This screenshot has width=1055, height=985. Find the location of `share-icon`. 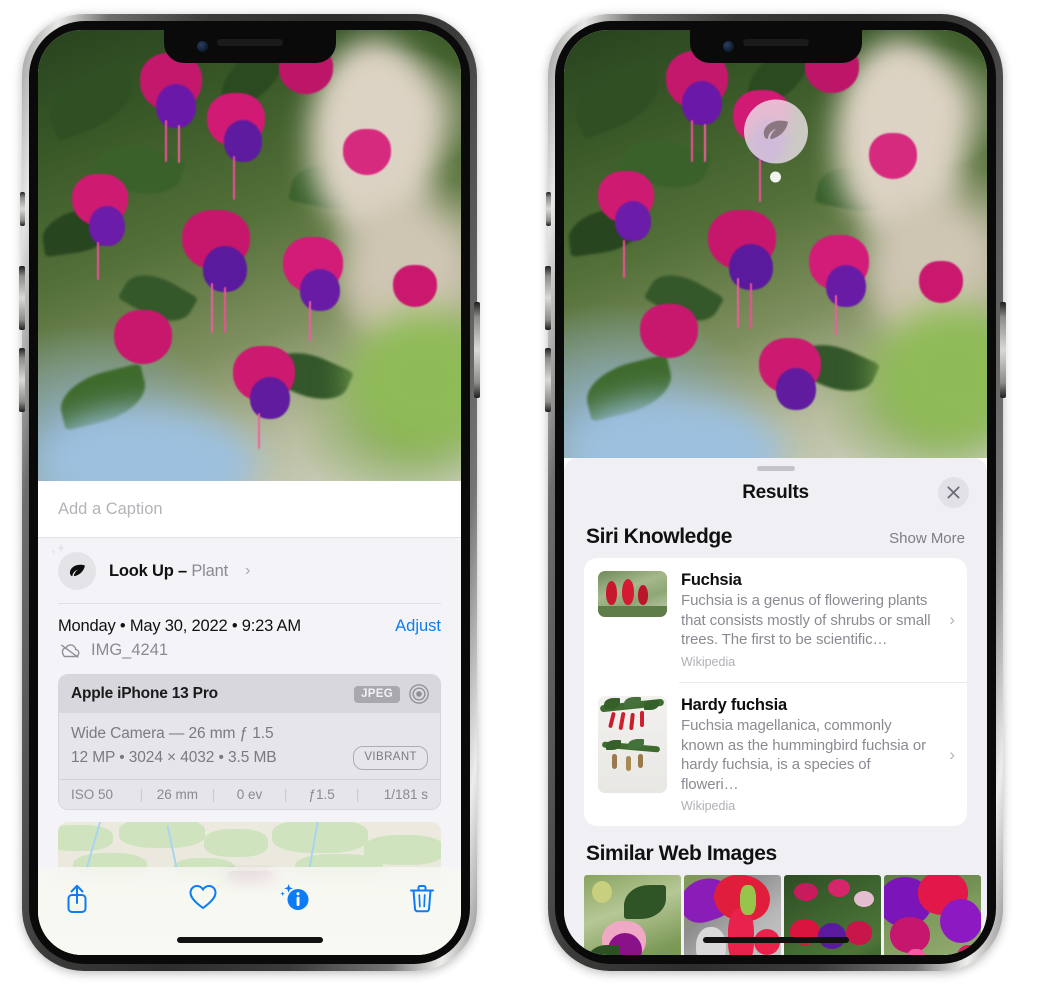

share-icon is located at coordinates (77, 898).